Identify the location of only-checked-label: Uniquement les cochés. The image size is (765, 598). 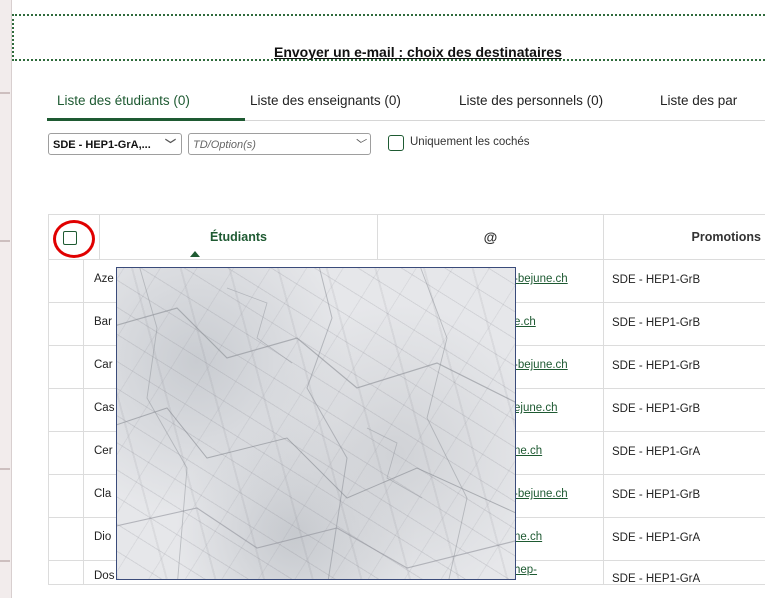
(470, 142).